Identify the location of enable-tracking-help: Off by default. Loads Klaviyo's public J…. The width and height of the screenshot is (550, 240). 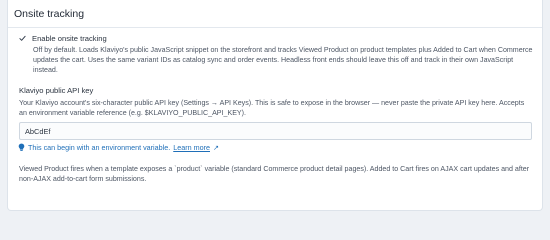
(283, 60).